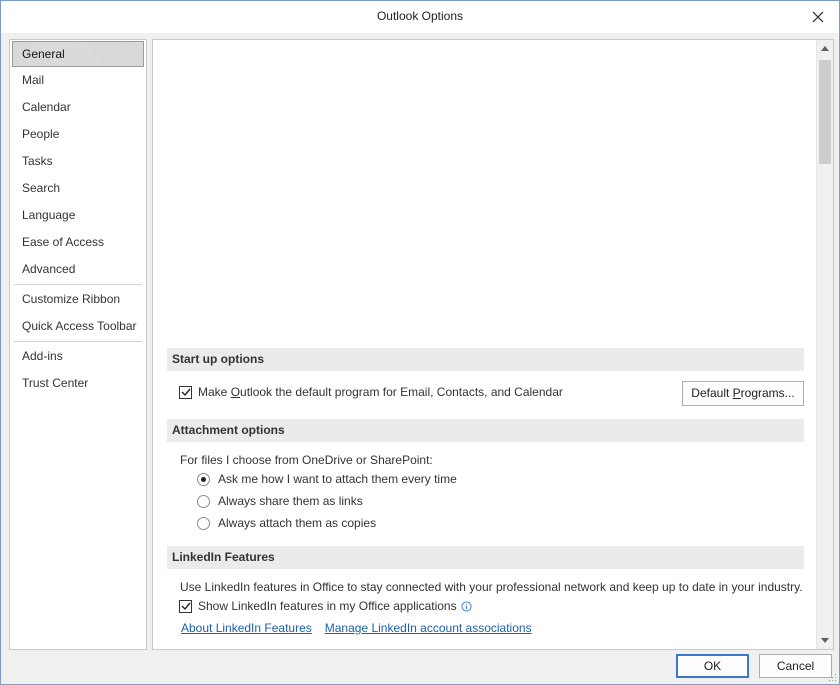  I want to click on chevron-down-icon, so click(825, 640).